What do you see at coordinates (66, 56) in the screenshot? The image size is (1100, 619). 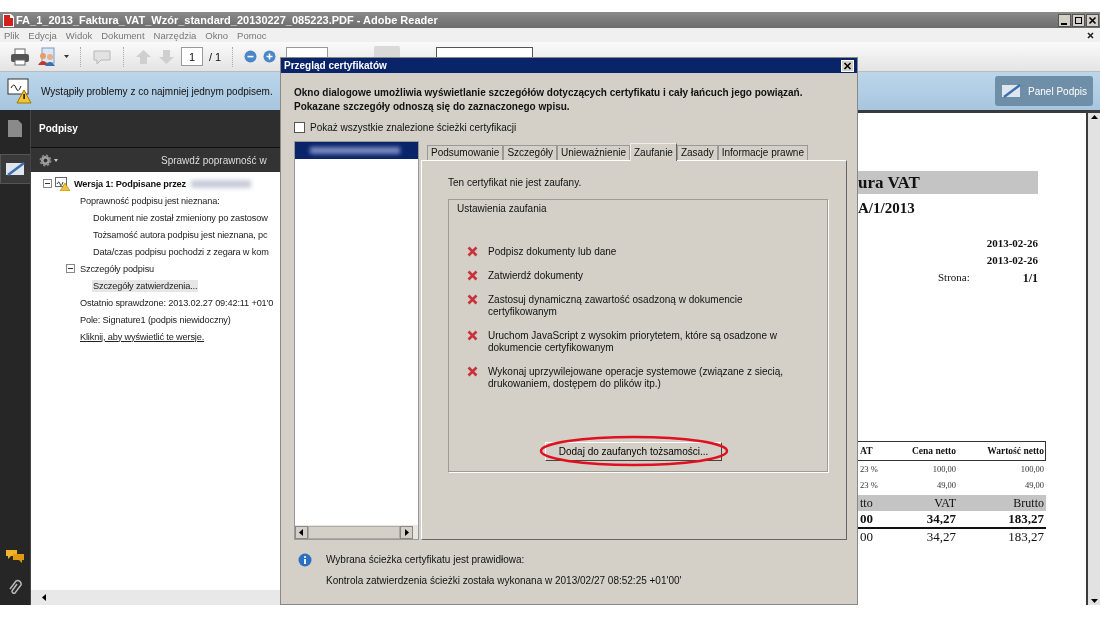 I see `caret-icon` at bounding box center [66, 56].